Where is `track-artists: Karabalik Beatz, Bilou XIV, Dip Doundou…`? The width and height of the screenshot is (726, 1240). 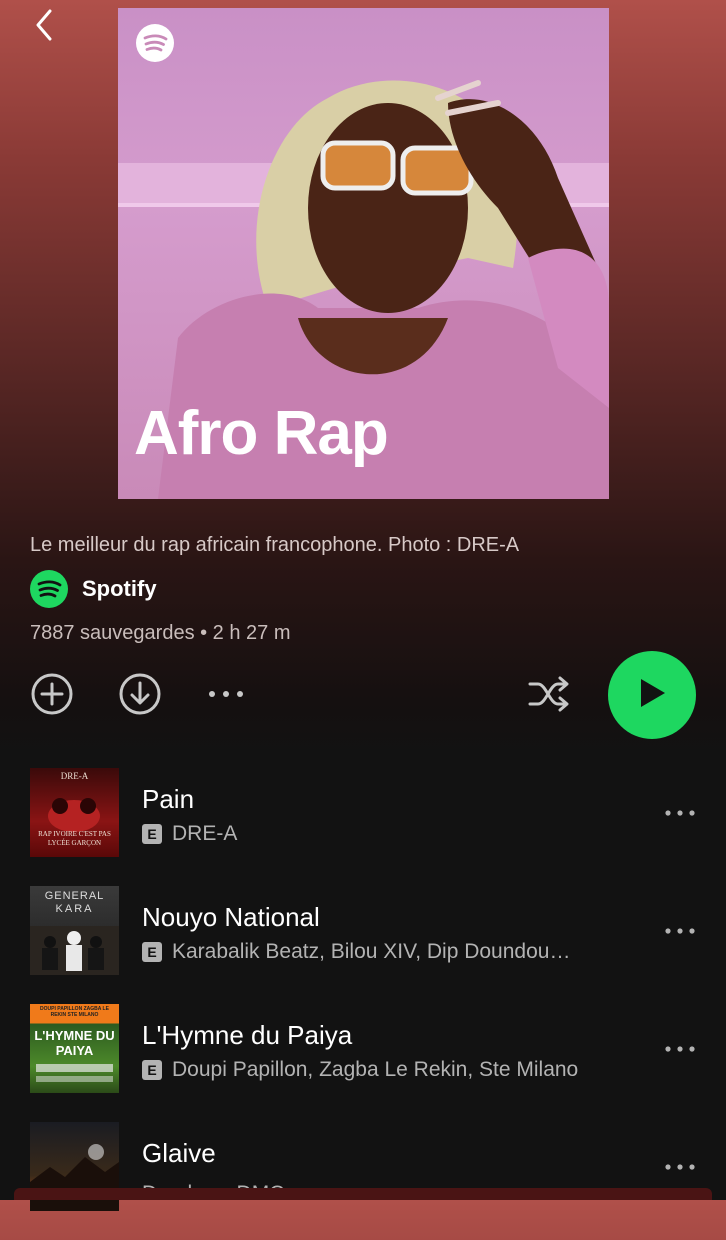 track-artists: Karabalik Beatz, Bilou XIV, Dip Doundou… is located at coordinates (371, 951).